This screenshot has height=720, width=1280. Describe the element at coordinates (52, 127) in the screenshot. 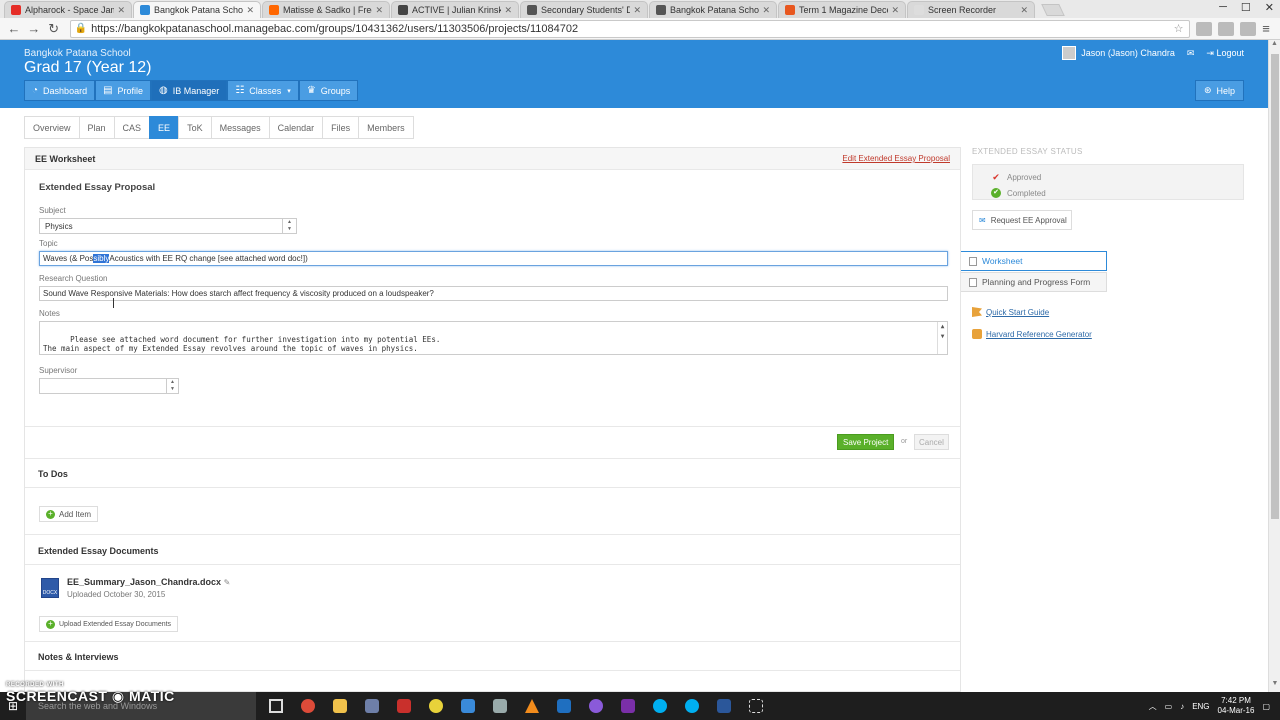

I see `tab-overview: Overview` at that location.